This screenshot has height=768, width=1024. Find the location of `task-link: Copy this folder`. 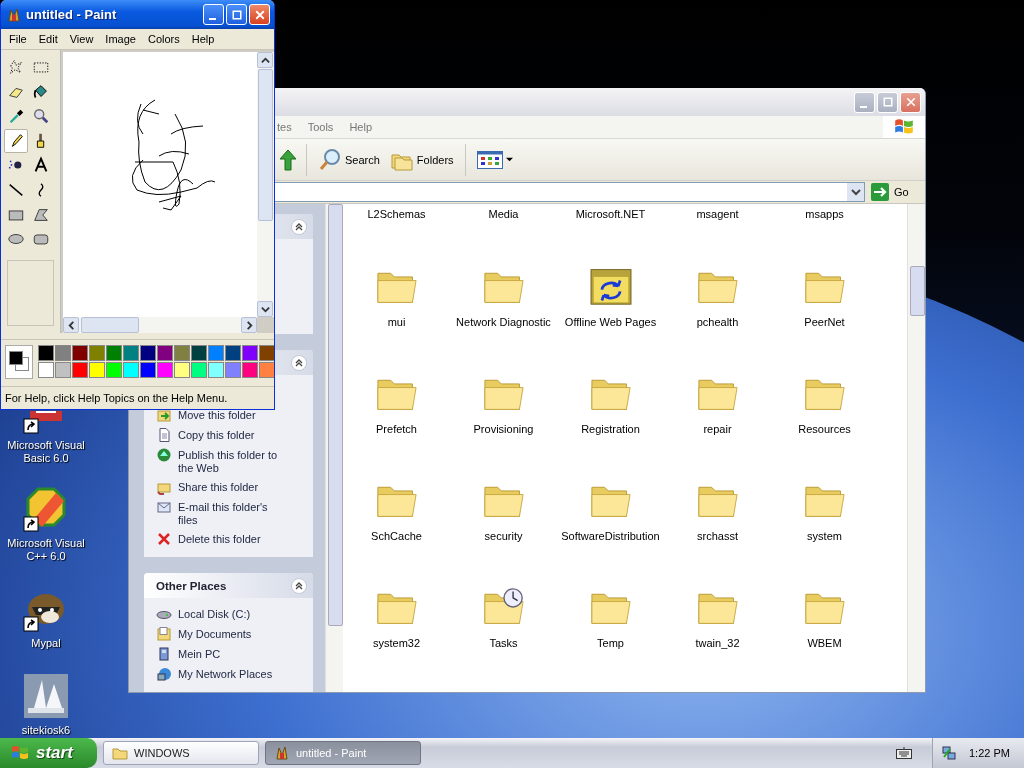

task-link: Copy this folder is located at coordinates (233, 434).